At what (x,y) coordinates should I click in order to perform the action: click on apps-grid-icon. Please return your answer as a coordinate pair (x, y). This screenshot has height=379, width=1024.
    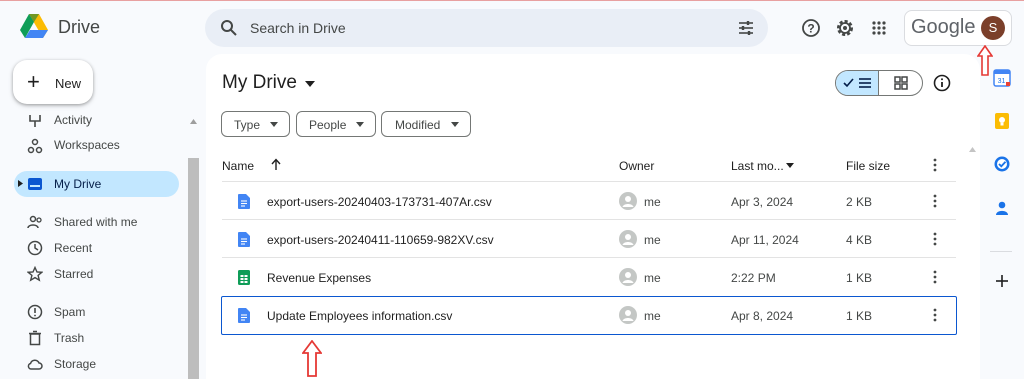
    Looking at the image, I should click on (879, 28).